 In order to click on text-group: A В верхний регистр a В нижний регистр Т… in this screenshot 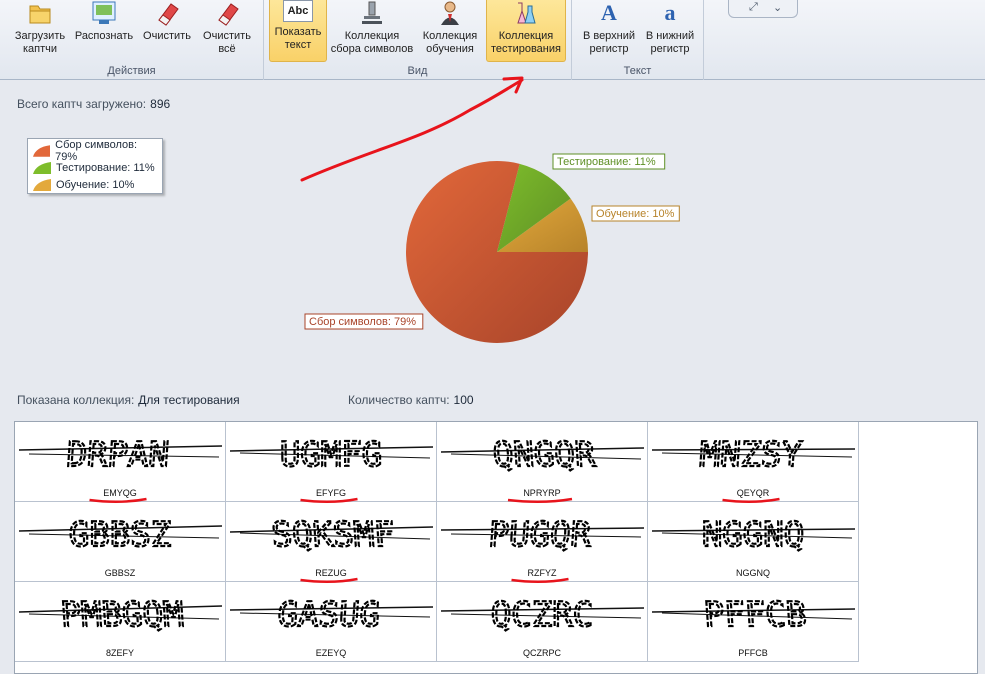, I will do `click(638, 40)`.